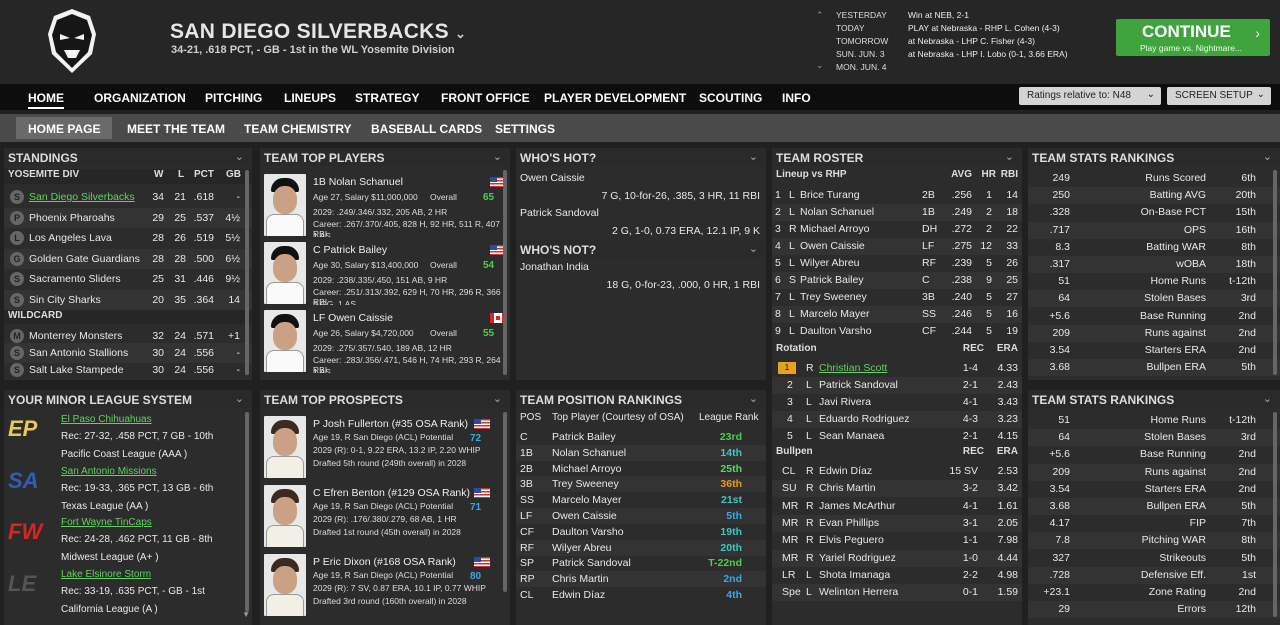 The width and height of the screenshot is (1280, 625). Describe the element at coordinates (858, 592) in the screenshot. I see `pitcher-name: Welinton Herrera` at that location.